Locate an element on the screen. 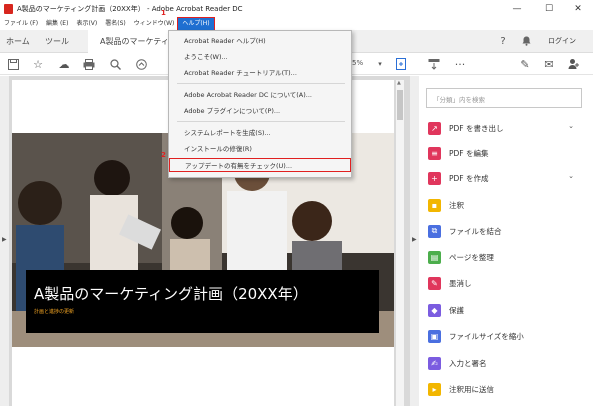 This screenshot has width=593, height=406. vertical-scrollbar: ▲ is located at coordinates (400, 243).